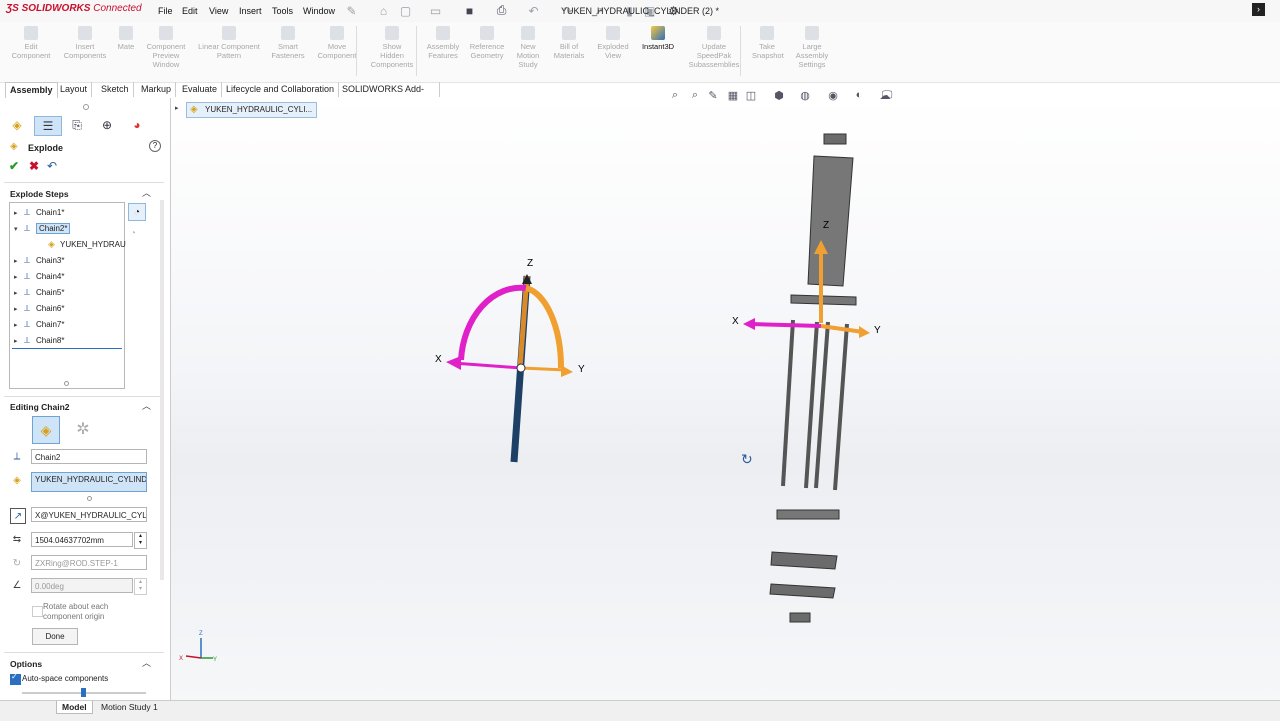 The height and width of the screenshot is (721, 1280). What do you see at coordinates (835, 139) in the screenshot?
I see `cylinder-top-cap` at bounding box center [835, 139].